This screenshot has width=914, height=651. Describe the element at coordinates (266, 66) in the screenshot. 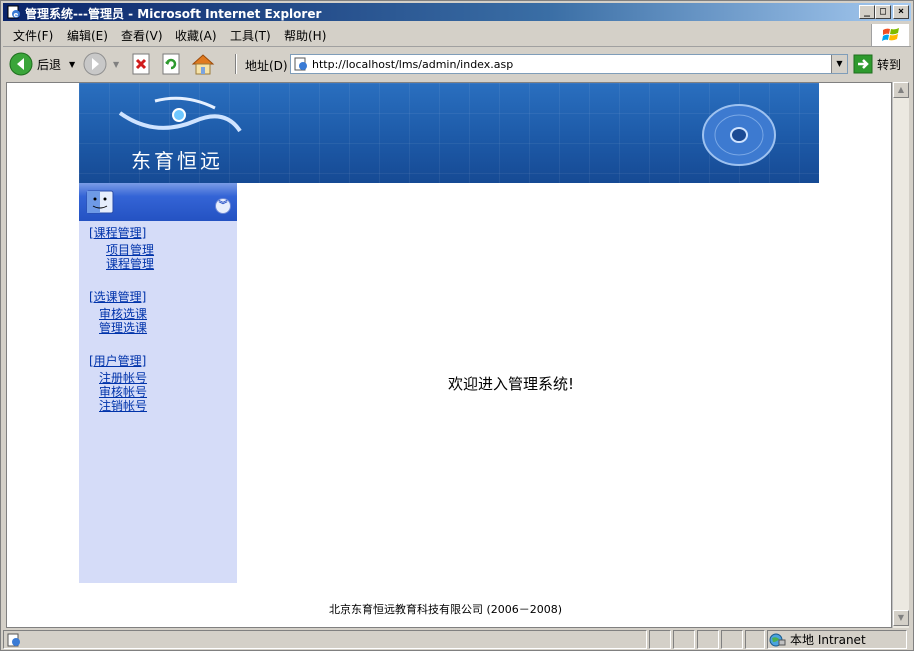

I see `address-label: 地址(D)` at that location.